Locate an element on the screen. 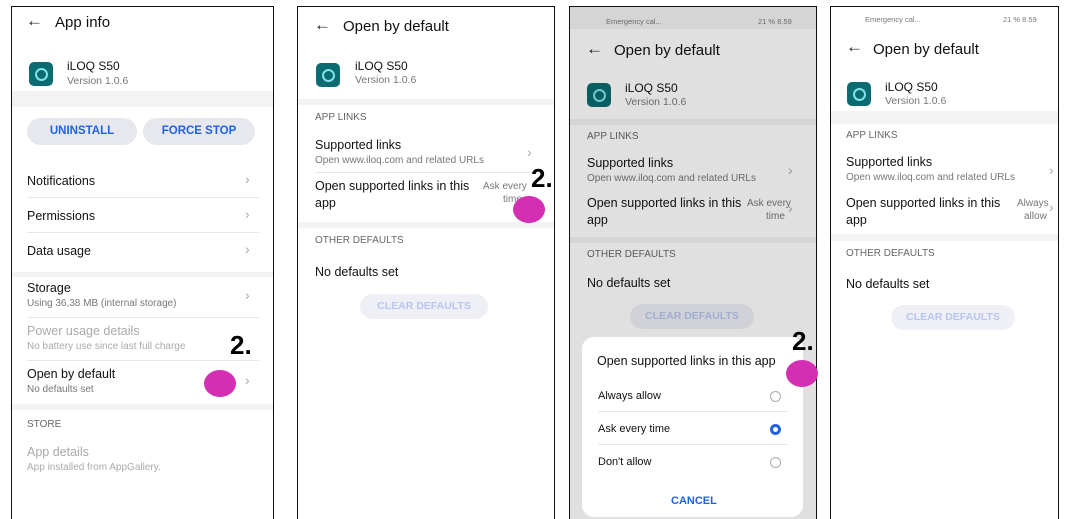 Image resolution: width=1068 pixels, height=519 pixels. storage-summary: Using 36,38 MB (internal storage) is located at coordinates (102, 303).